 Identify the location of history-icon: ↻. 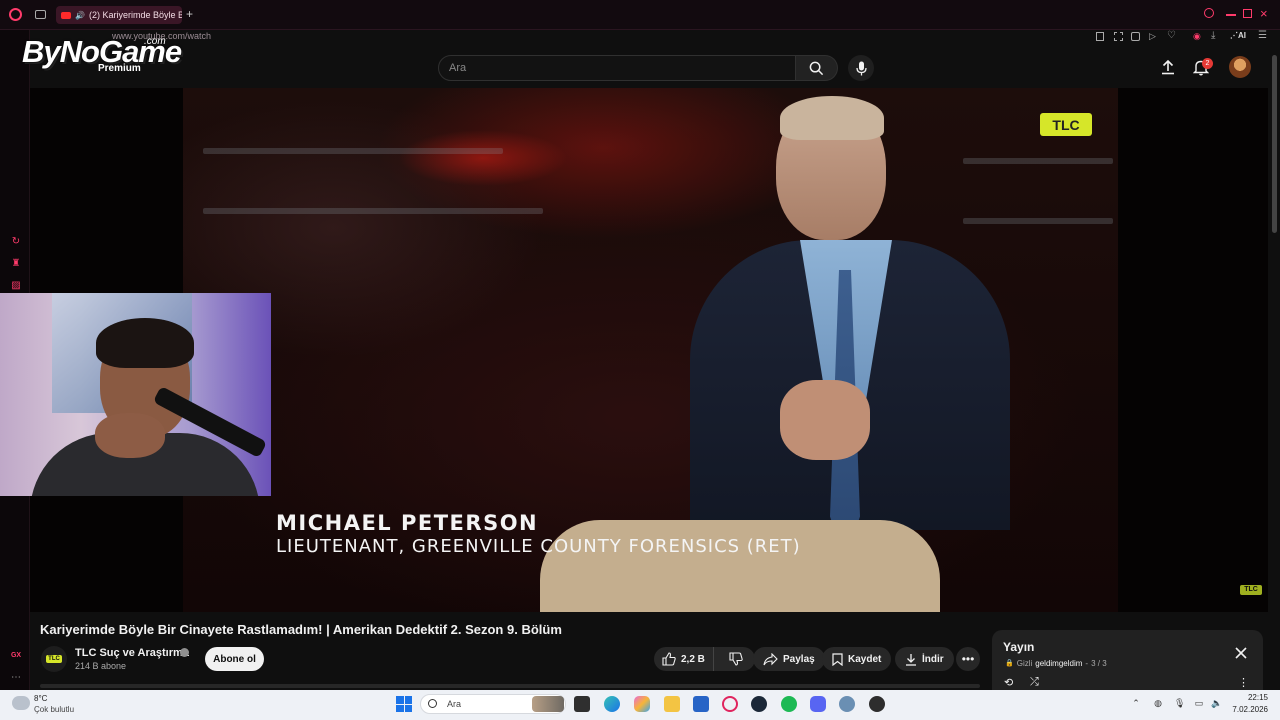
(16, 242).